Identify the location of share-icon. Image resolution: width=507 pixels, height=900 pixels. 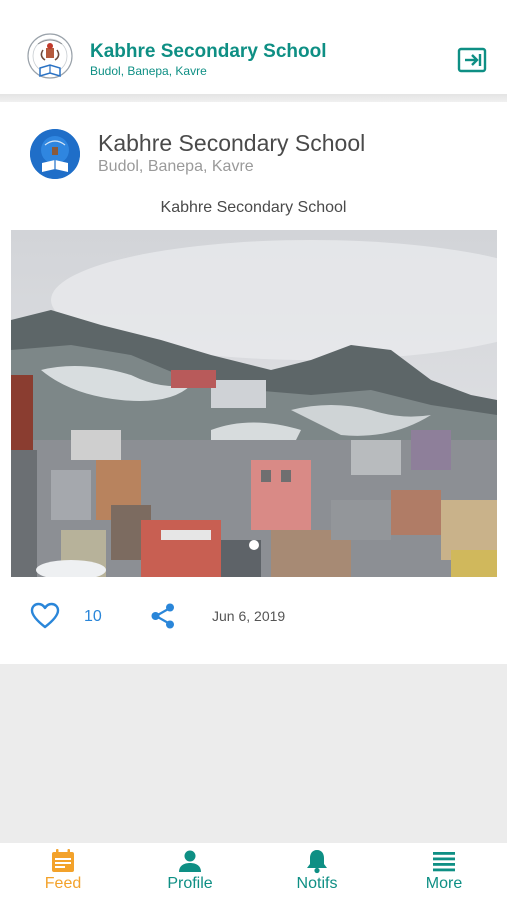
(163, 616).